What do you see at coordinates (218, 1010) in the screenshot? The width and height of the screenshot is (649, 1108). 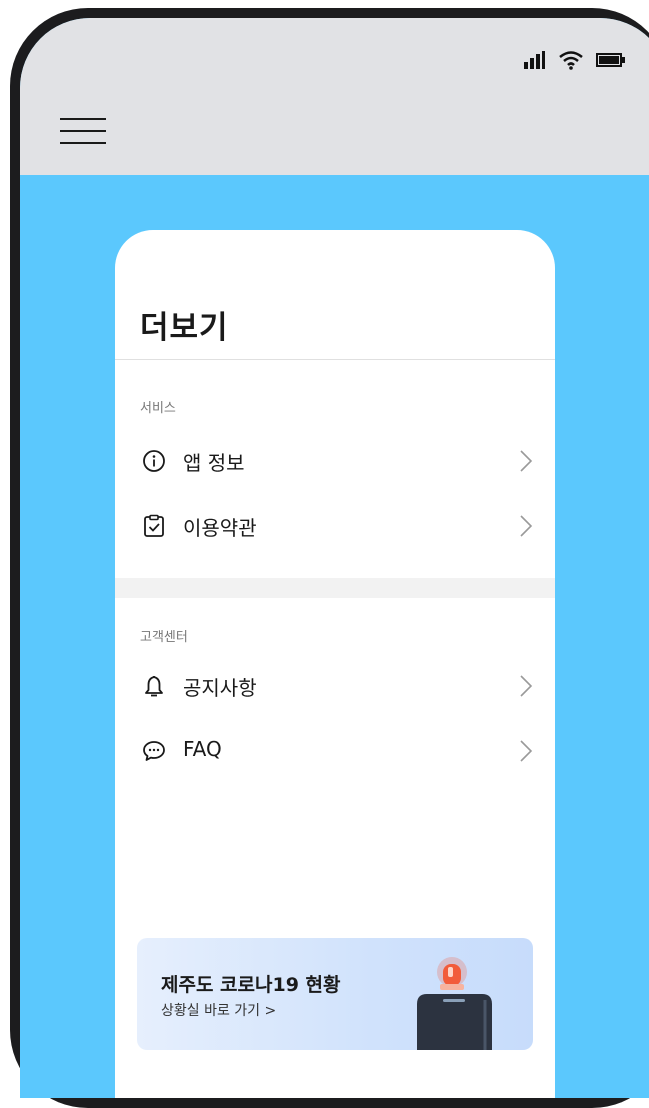 I see `banner-link: 상황실 바로 가기 >` at bounding box center [218, 1010].